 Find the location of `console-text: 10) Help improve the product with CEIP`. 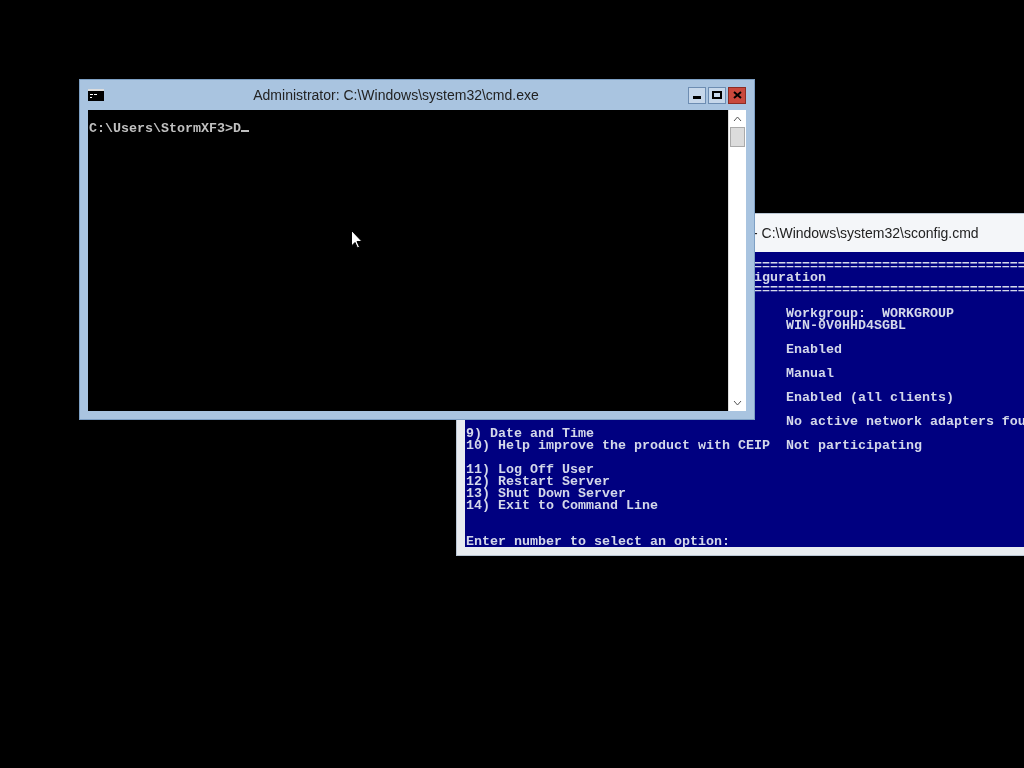

console-text: 10) Help improve the product with CEIP is located at coordinates (618, 446).